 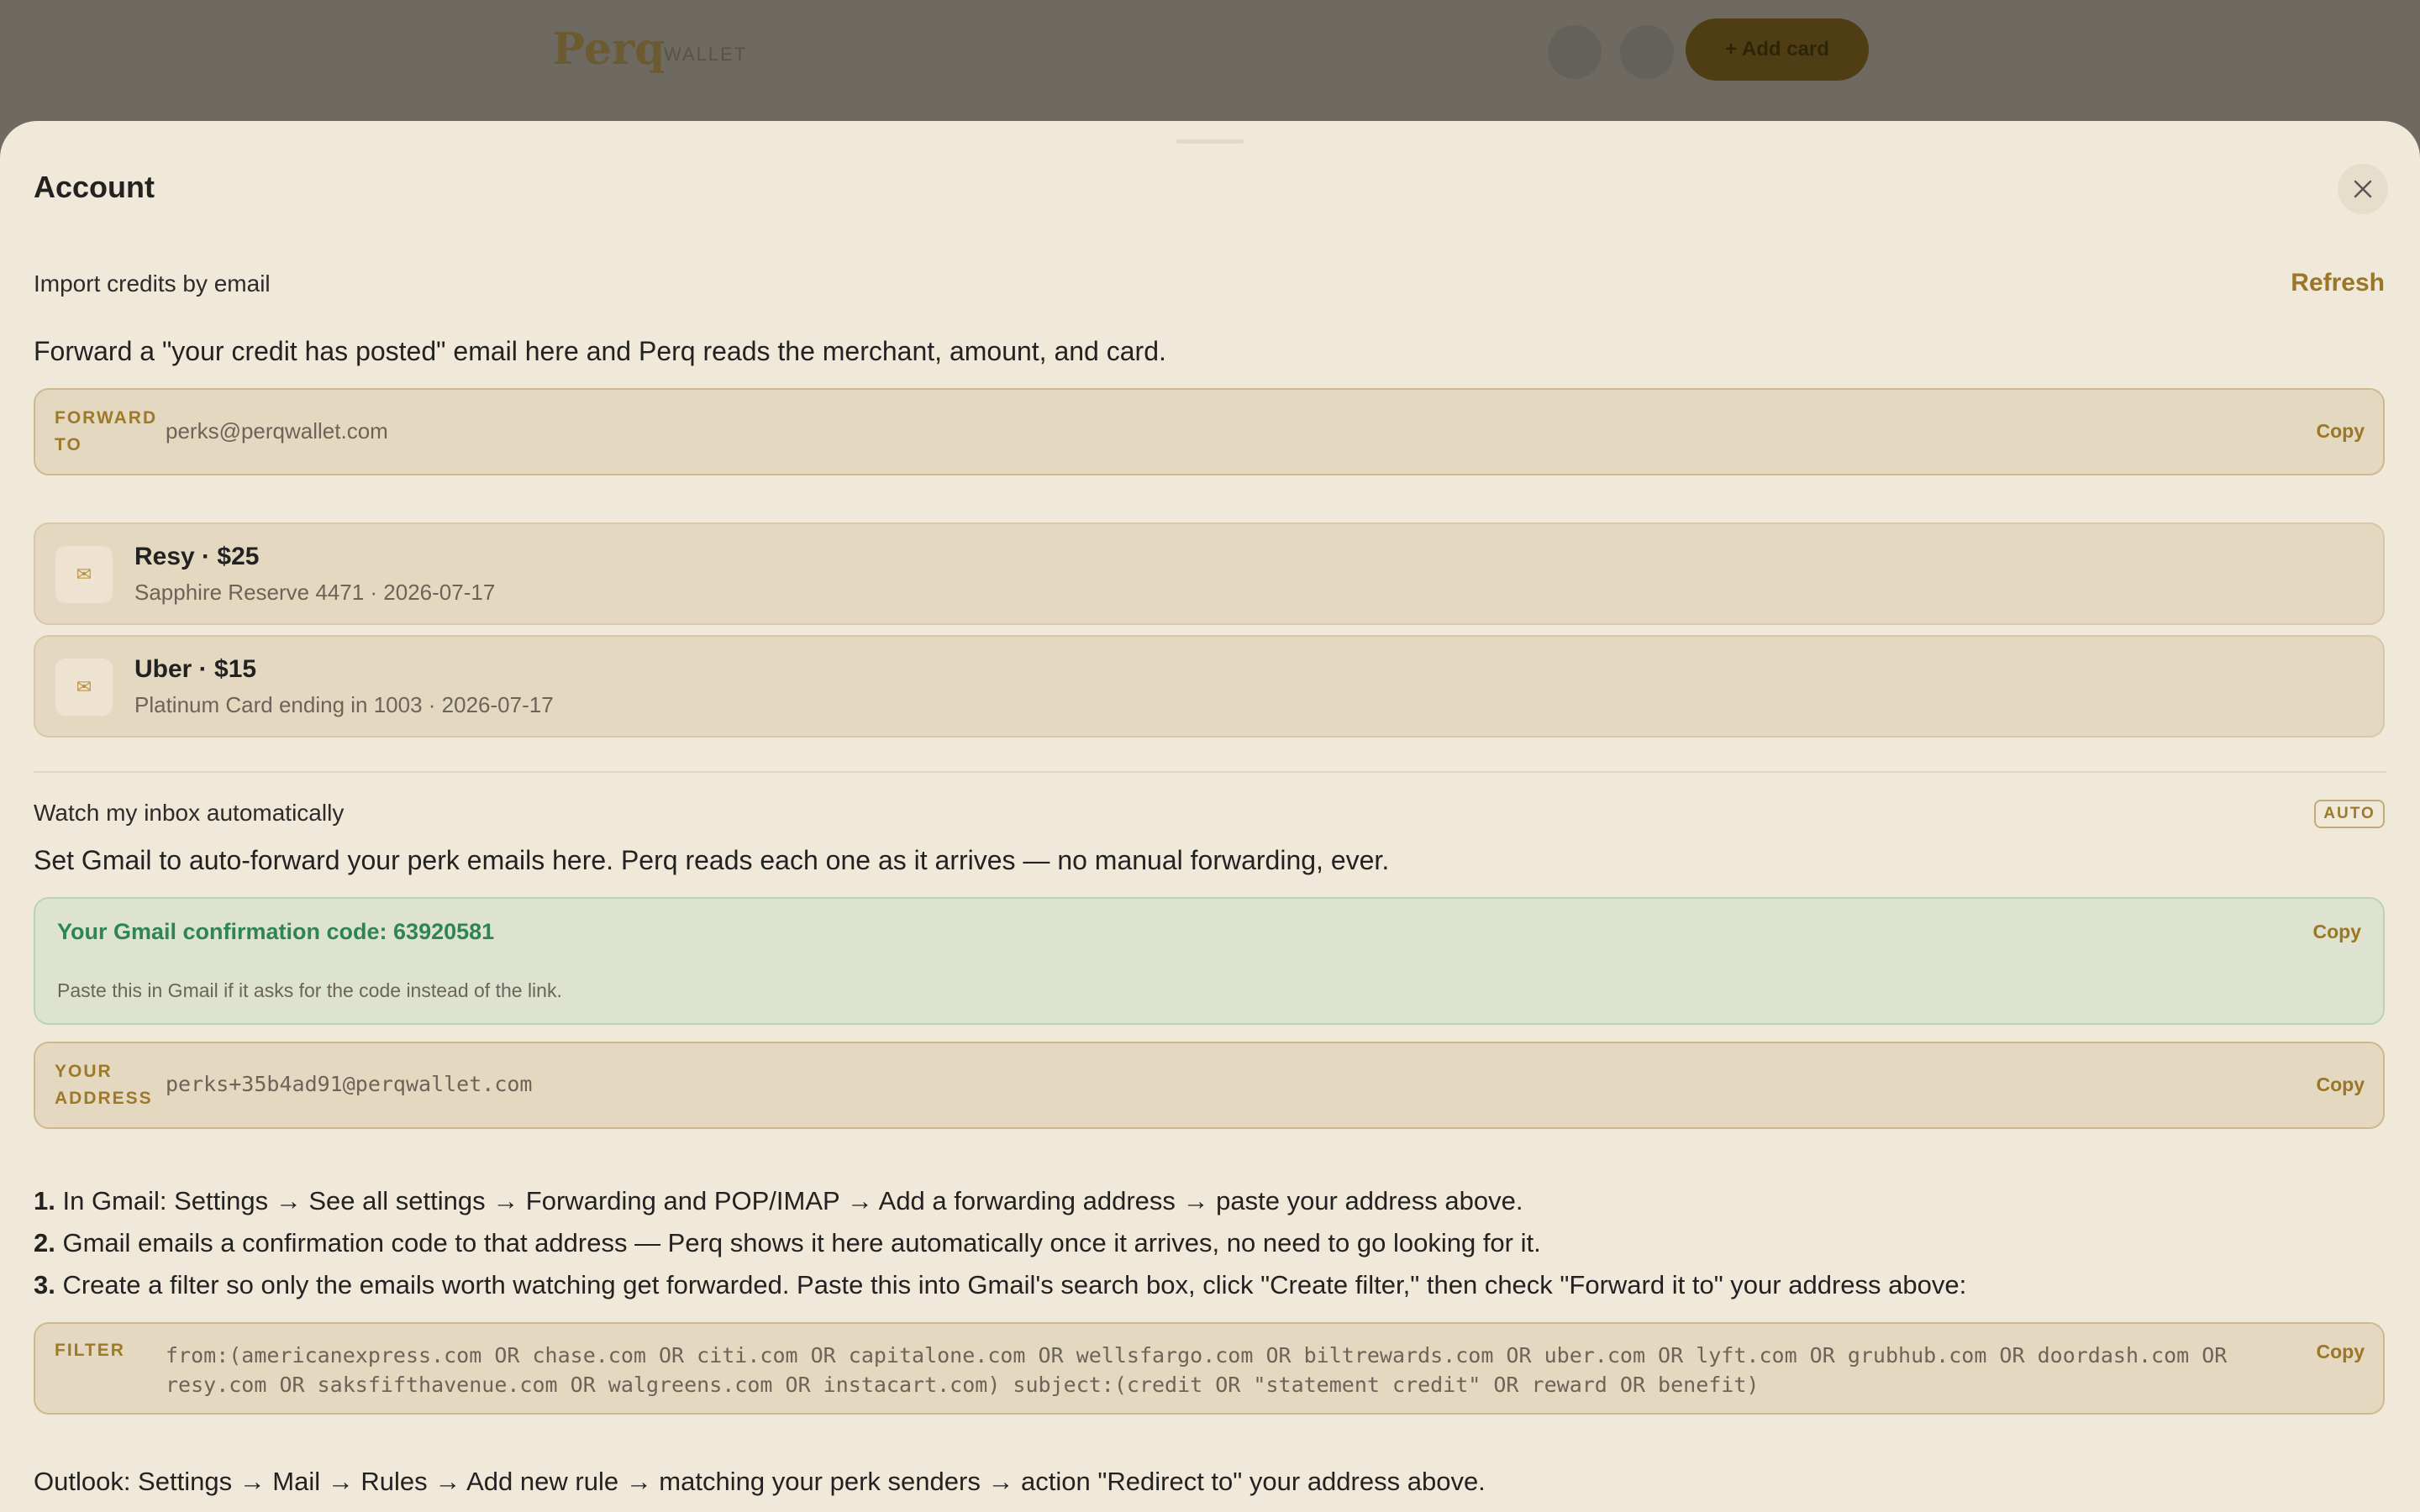 What do you see at coordinates (315, 592) in the screenshot?
I see `credit-subtitle: Sapphire Reserve 4471 · 2026-07-17` at bounding box center [315, 592].